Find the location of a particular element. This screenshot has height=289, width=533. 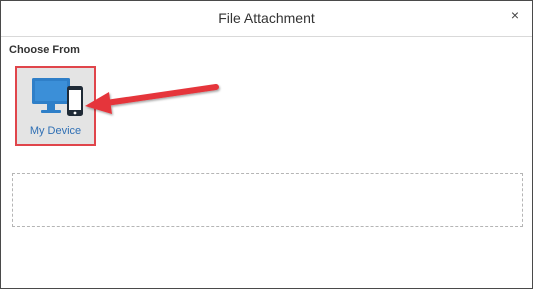

dialog-title: File Attachment is located at coordinates (266, 18).